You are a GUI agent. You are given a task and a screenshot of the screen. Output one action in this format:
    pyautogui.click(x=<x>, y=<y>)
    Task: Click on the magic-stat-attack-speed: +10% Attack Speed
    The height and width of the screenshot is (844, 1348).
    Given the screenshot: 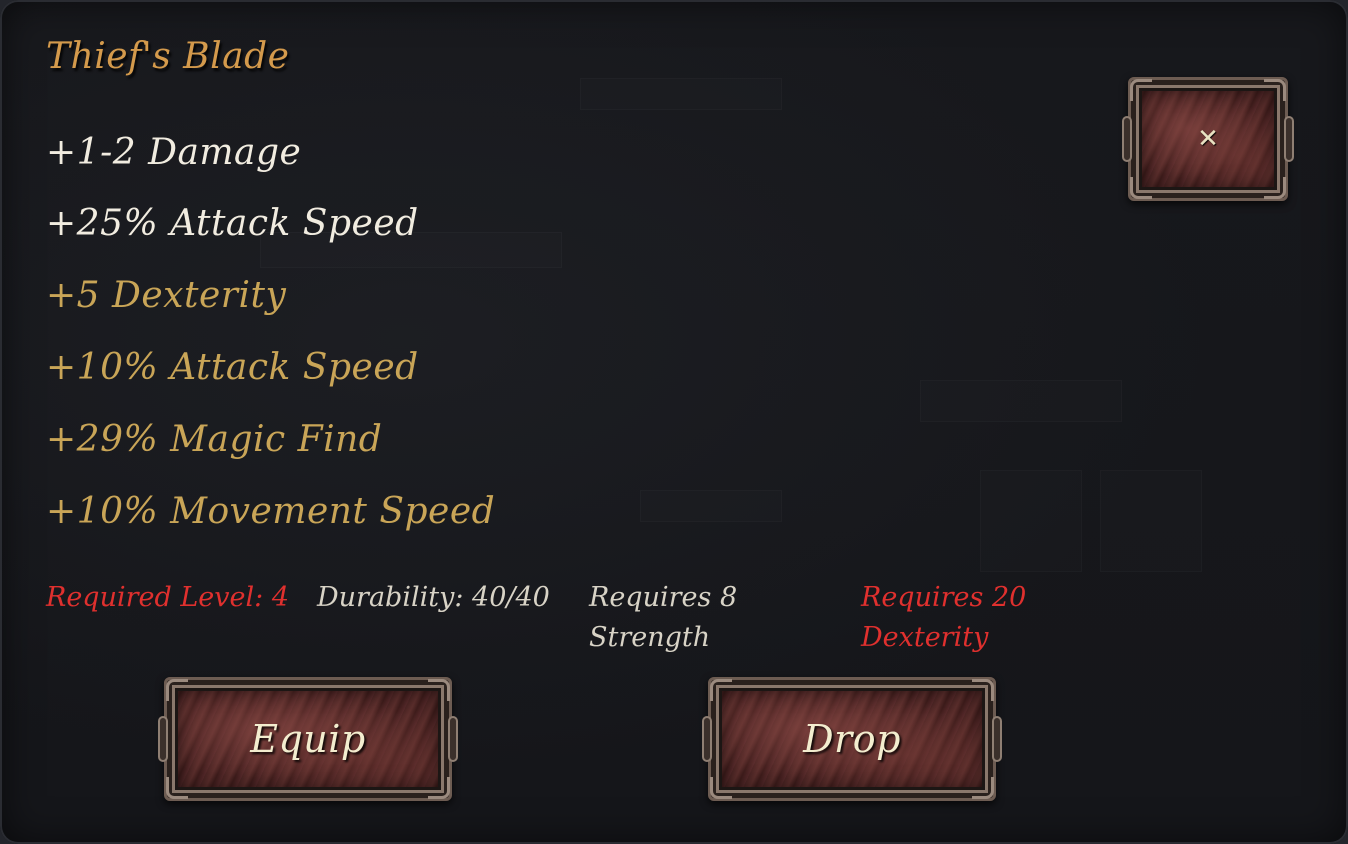 What is the action you would take?
    pyautogui.click(x=232, y=367)
    